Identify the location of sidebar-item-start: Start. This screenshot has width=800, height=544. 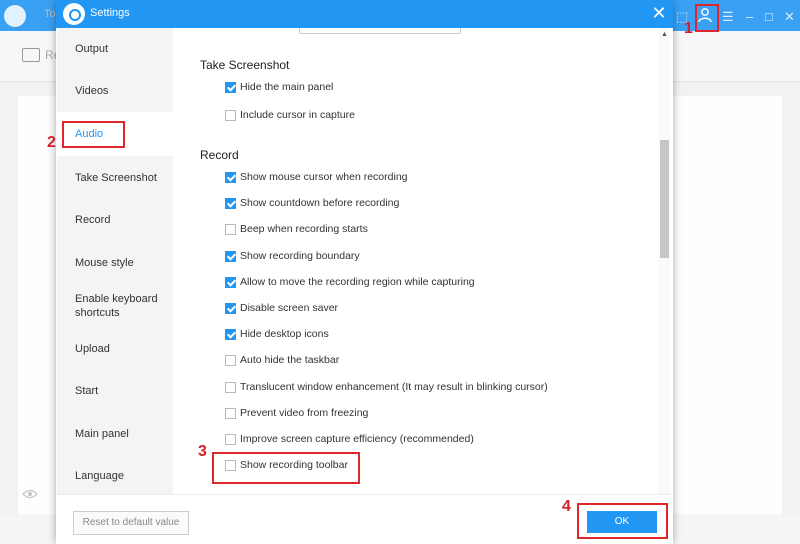
(115, 393).